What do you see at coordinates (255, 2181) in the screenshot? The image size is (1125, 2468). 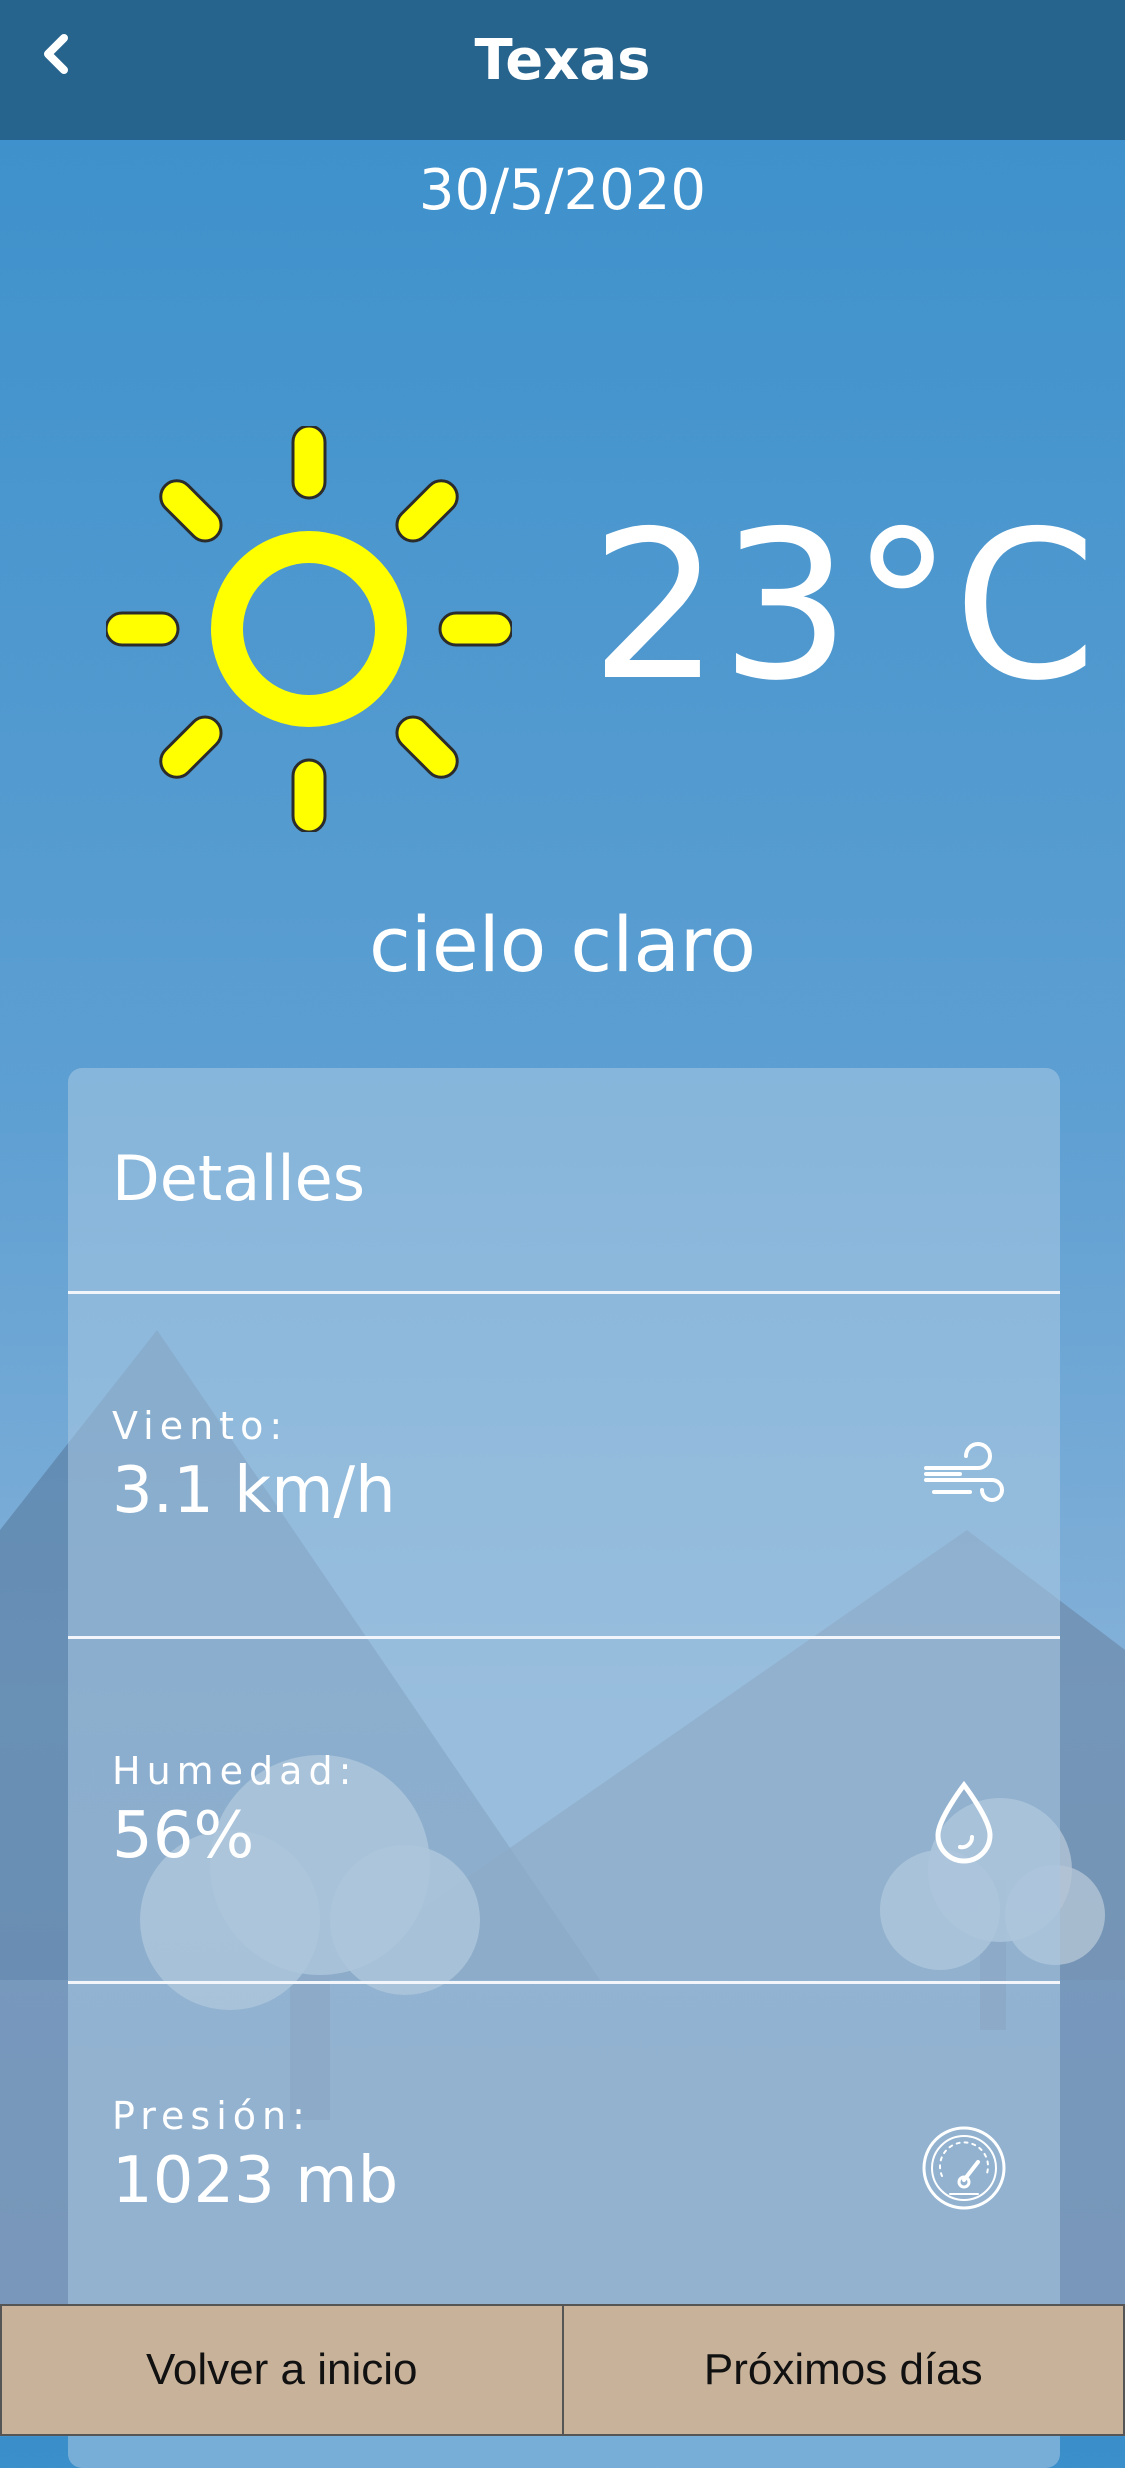 I see `pressure-value: 1023 mb` at bounding box center [255, 2181].